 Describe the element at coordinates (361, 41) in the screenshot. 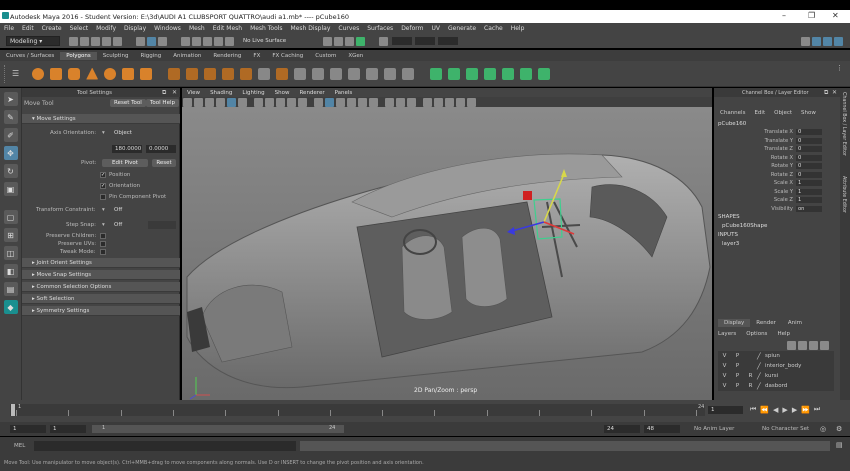

I see `render-settings-icon` at that location.